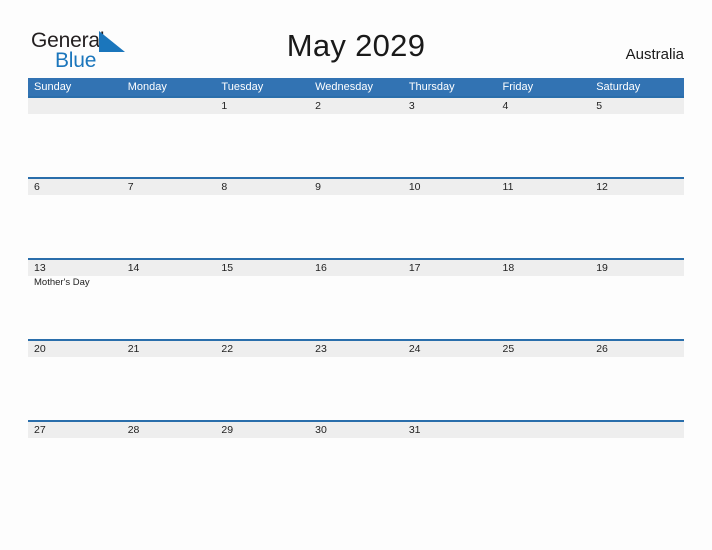 Image resolution: width=712 pixels, height=550 pixels. I want to click on day-cell: 24, so click(450, 379).